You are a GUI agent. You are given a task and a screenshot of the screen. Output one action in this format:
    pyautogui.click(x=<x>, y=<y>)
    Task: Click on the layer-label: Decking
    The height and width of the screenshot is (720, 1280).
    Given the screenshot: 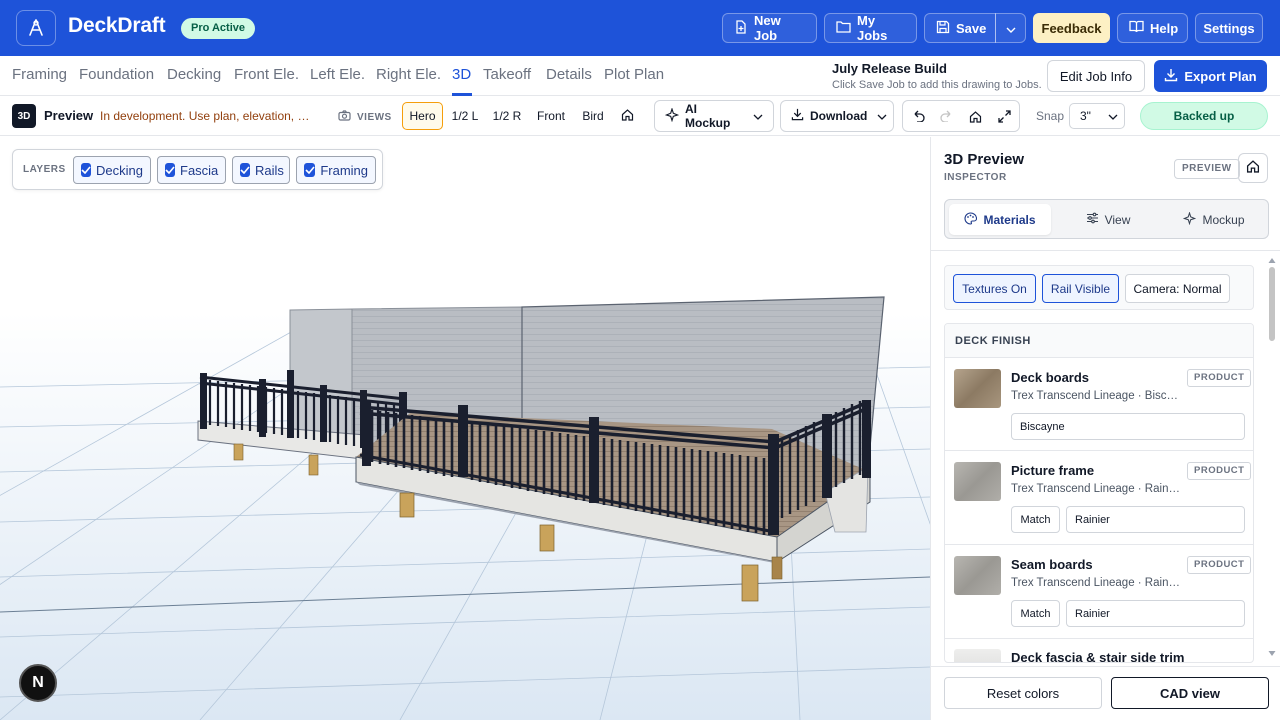 What is the action you would take?
    pyautogui.click(x=119, y=170)
    